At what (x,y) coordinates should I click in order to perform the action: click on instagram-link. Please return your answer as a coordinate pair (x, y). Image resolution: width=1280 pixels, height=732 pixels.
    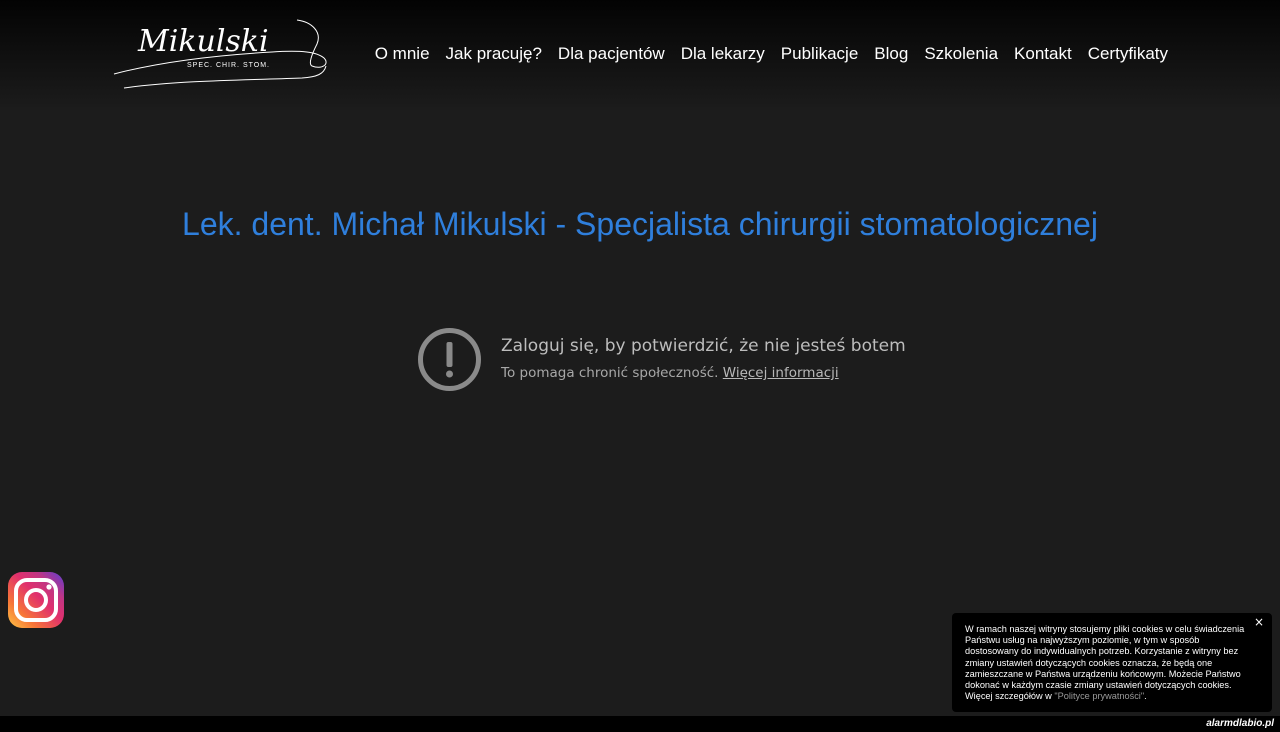
    Looking at the image, I should click on (36, 600).